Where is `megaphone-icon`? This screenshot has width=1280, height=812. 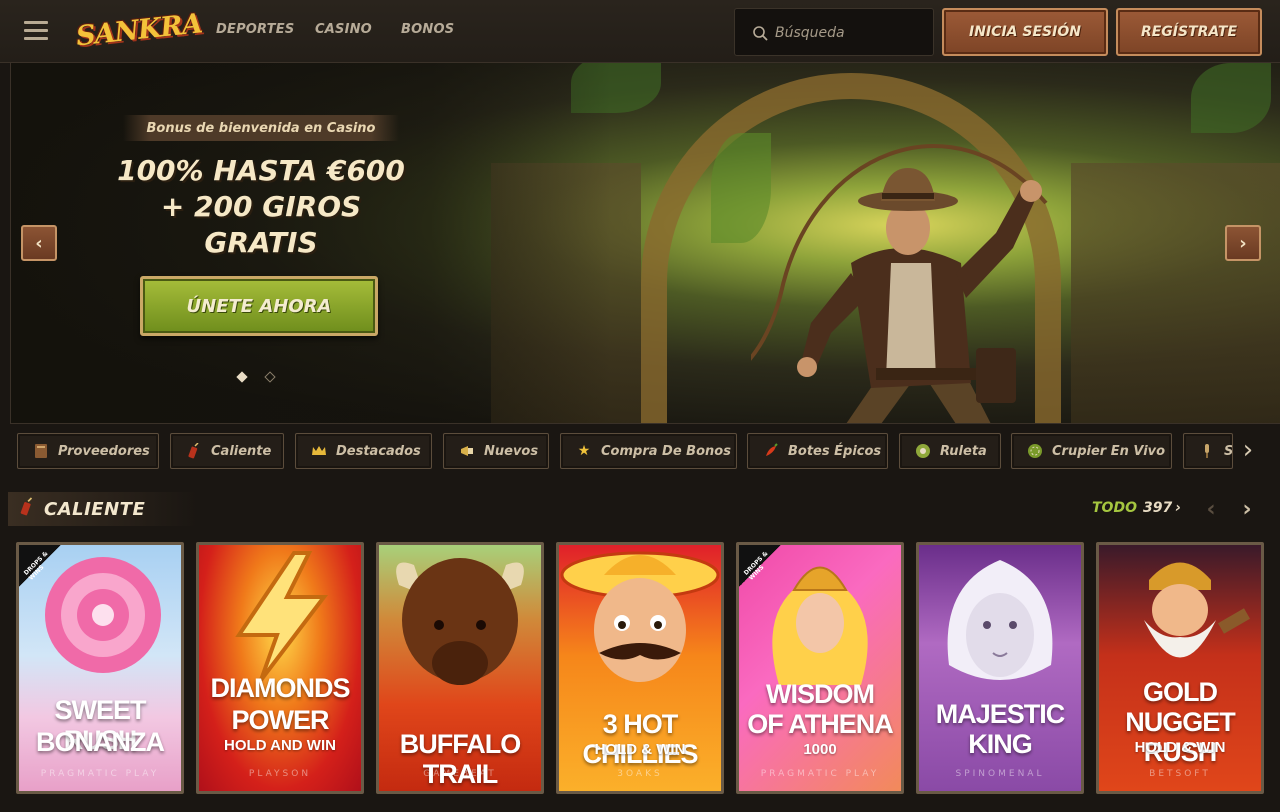
megaphone-icon is located at coordinates (467, 451).